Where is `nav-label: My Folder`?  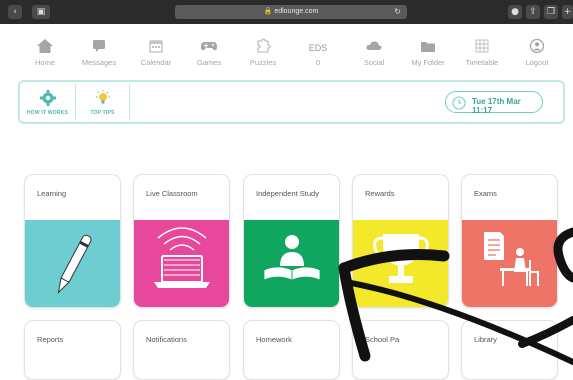
nav-label: My Folder is located at coordinates (428, 62).